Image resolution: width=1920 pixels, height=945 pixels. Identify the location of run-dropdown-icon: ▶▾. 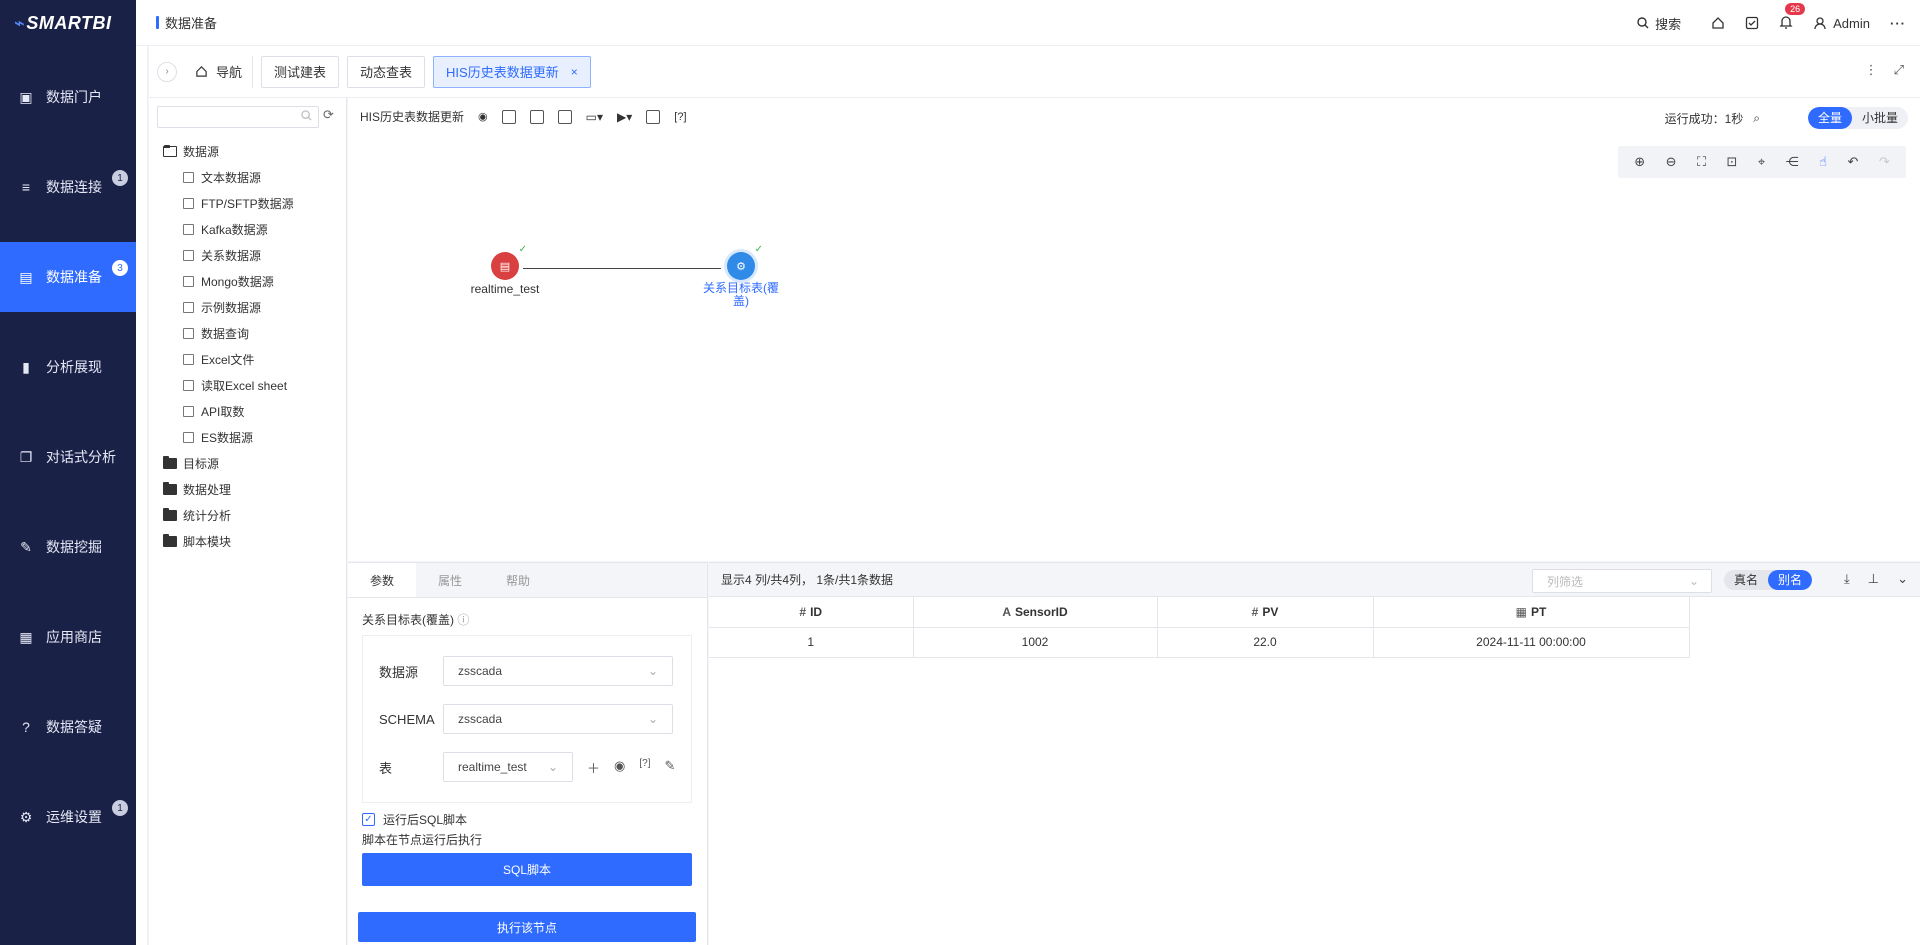
(624, 117).